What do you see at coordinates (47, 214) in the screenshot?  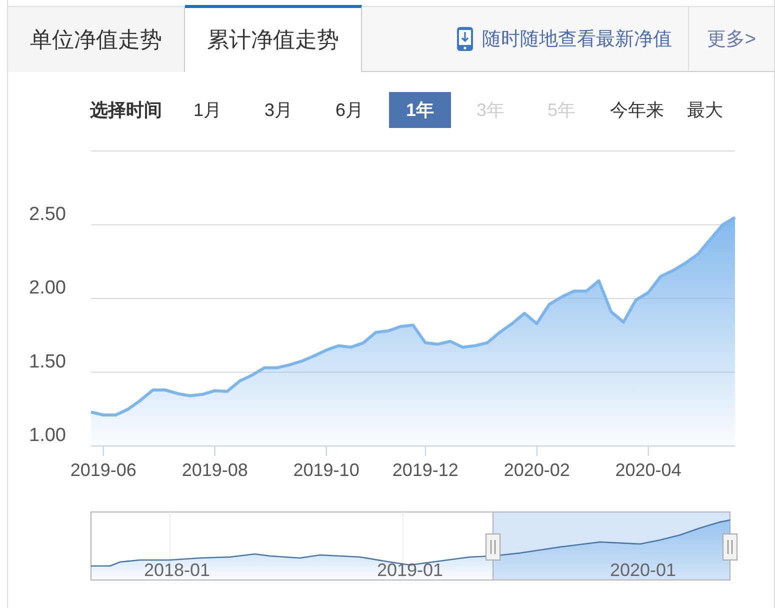 I see `y-axis-label: 2.50` at bounding box center [47, 214].